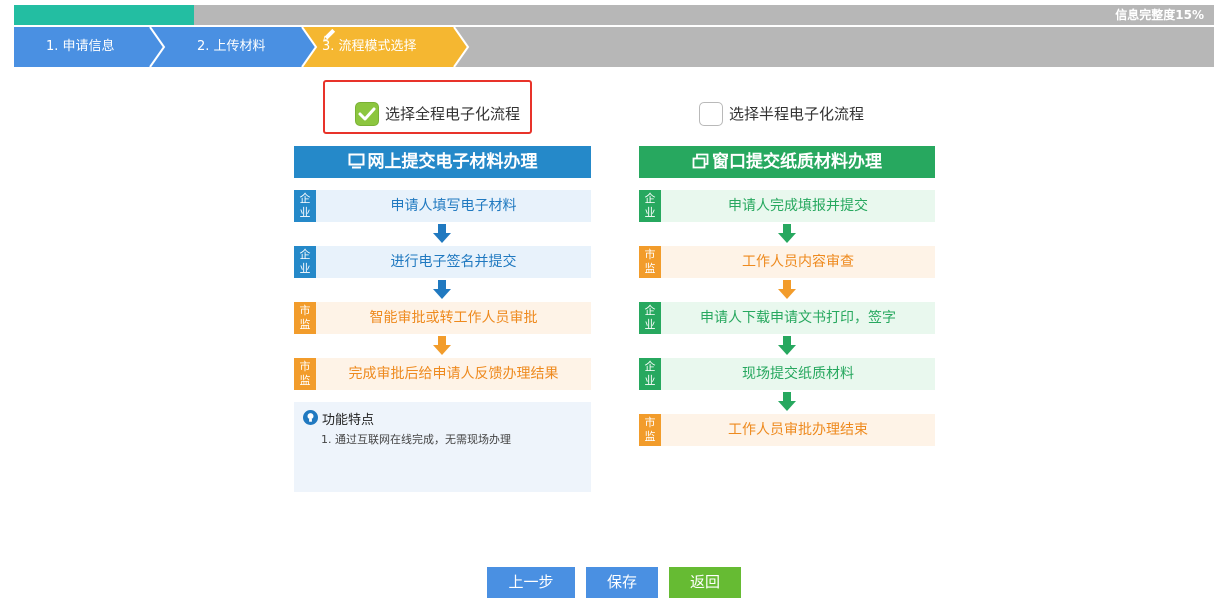 The height and width of the screenshot is (614, 1218). I want to click on full-electronic-checkbox, so click(367, 114).